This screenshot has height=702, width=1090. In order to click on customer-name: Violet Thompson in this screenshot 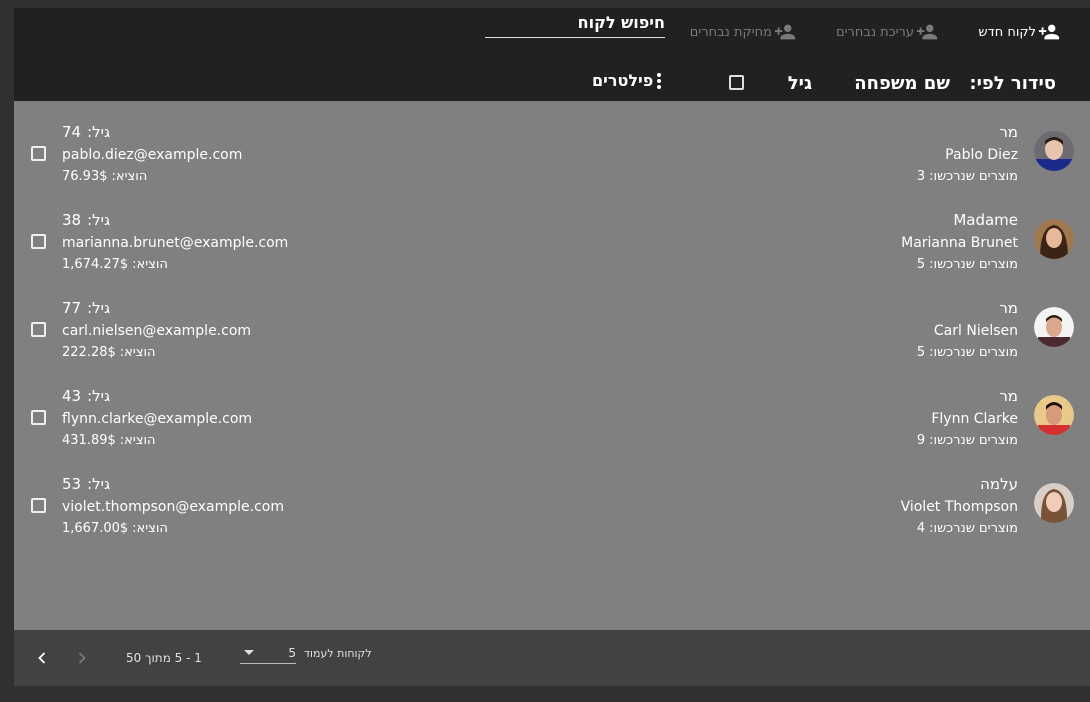, I will do `click(959, 507)`.